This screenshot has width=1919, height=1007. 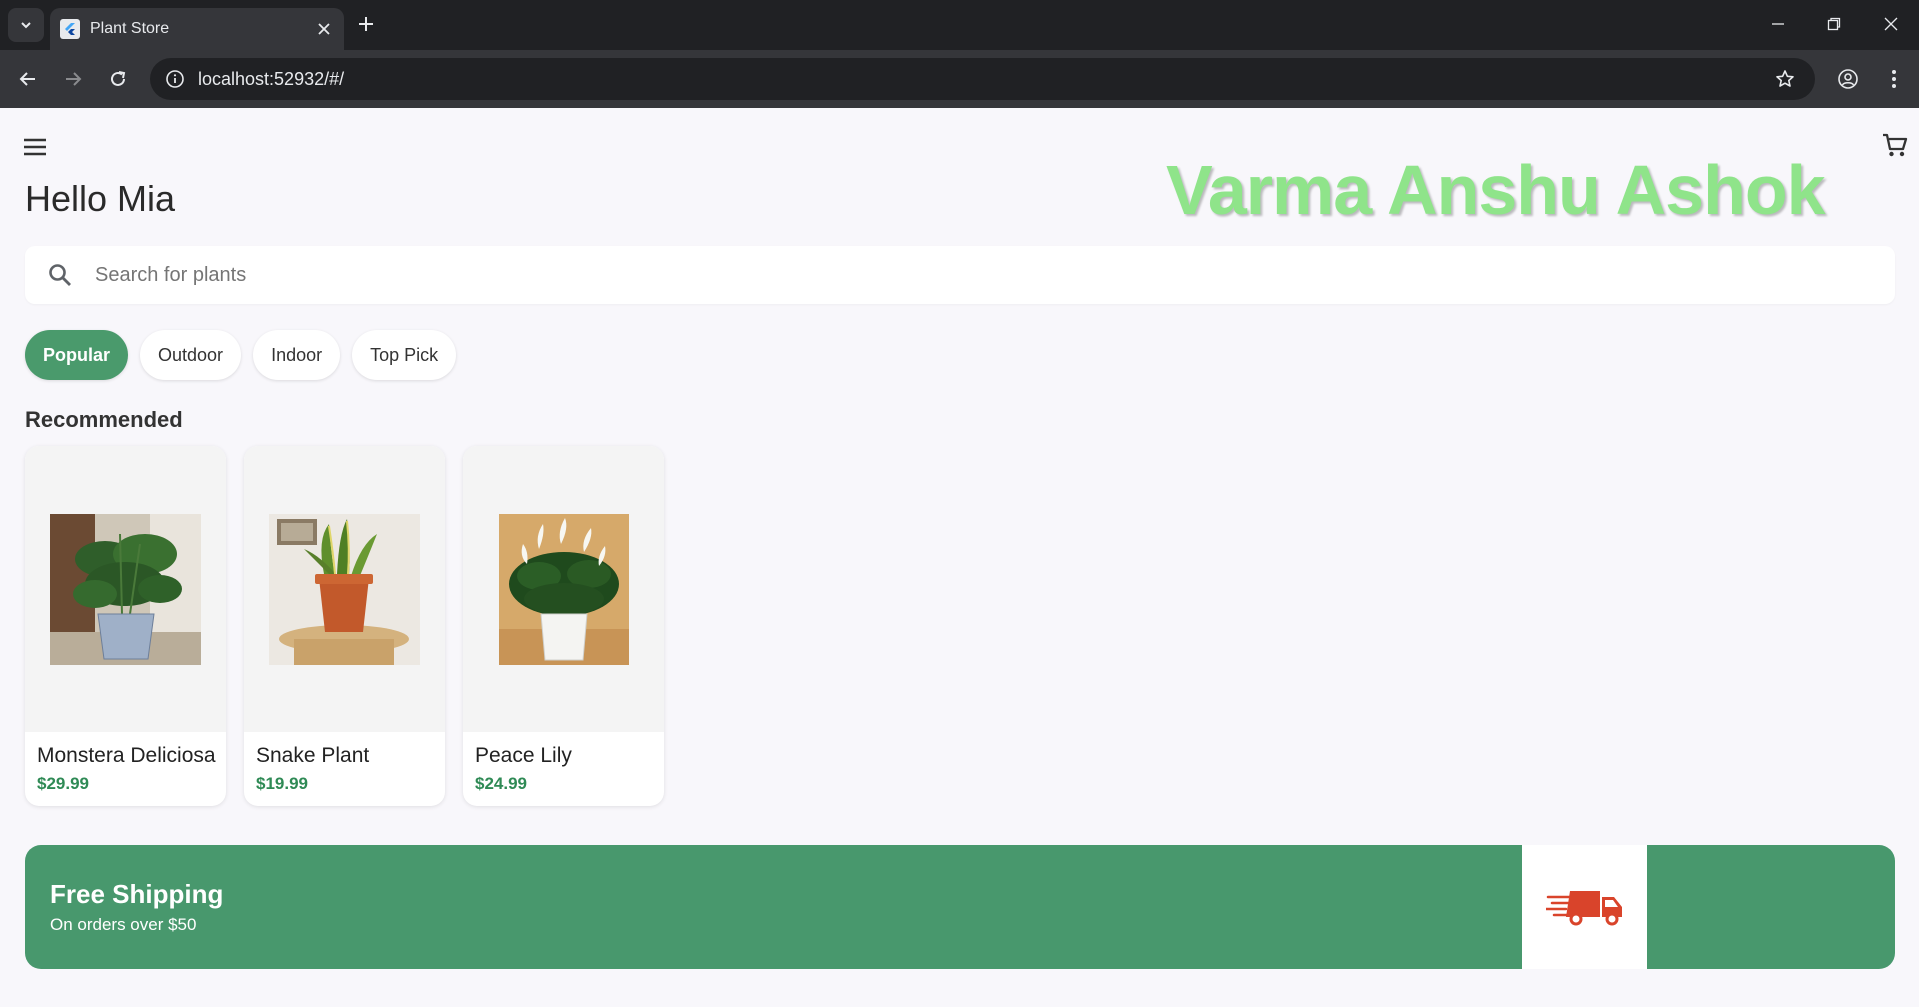 What do you see at coordinates (959, 25) in the screenshot?
I see `browser-tabbar: Plant Store` at bounding box center [959, 25].